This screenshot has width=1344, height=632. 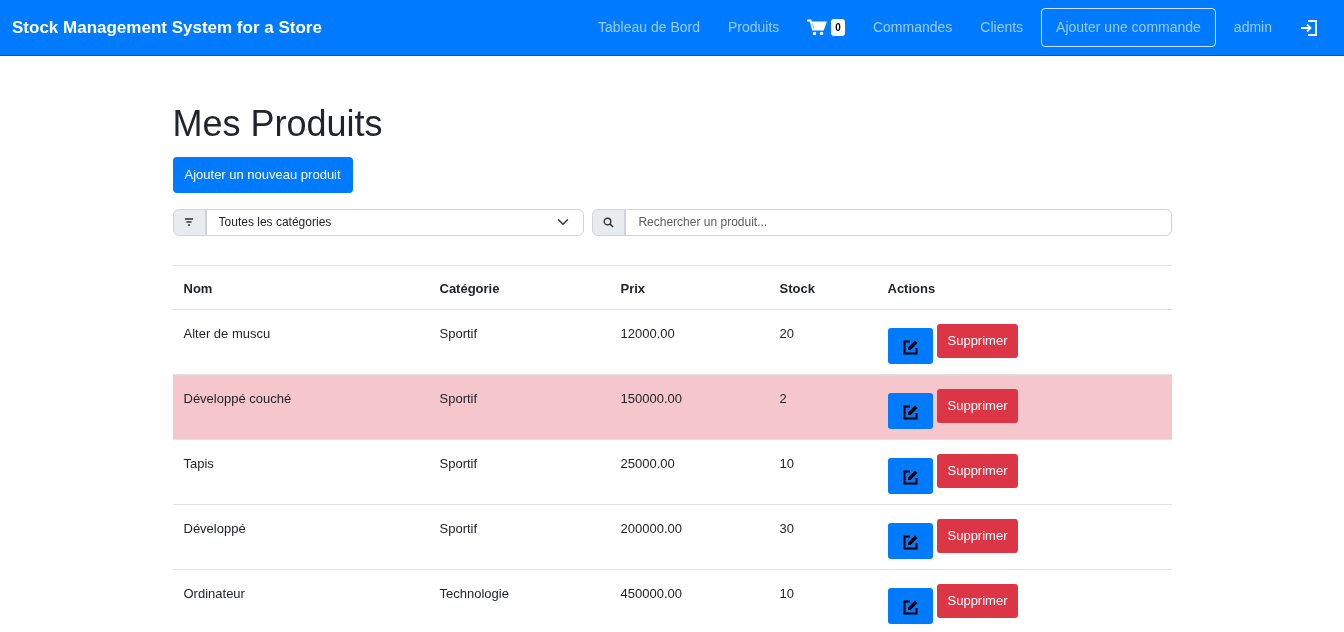 What do you see at coordinates (278, 124) in the screenshot?
I see `page-title: Mes Produits` at bounding box center [278, 124].